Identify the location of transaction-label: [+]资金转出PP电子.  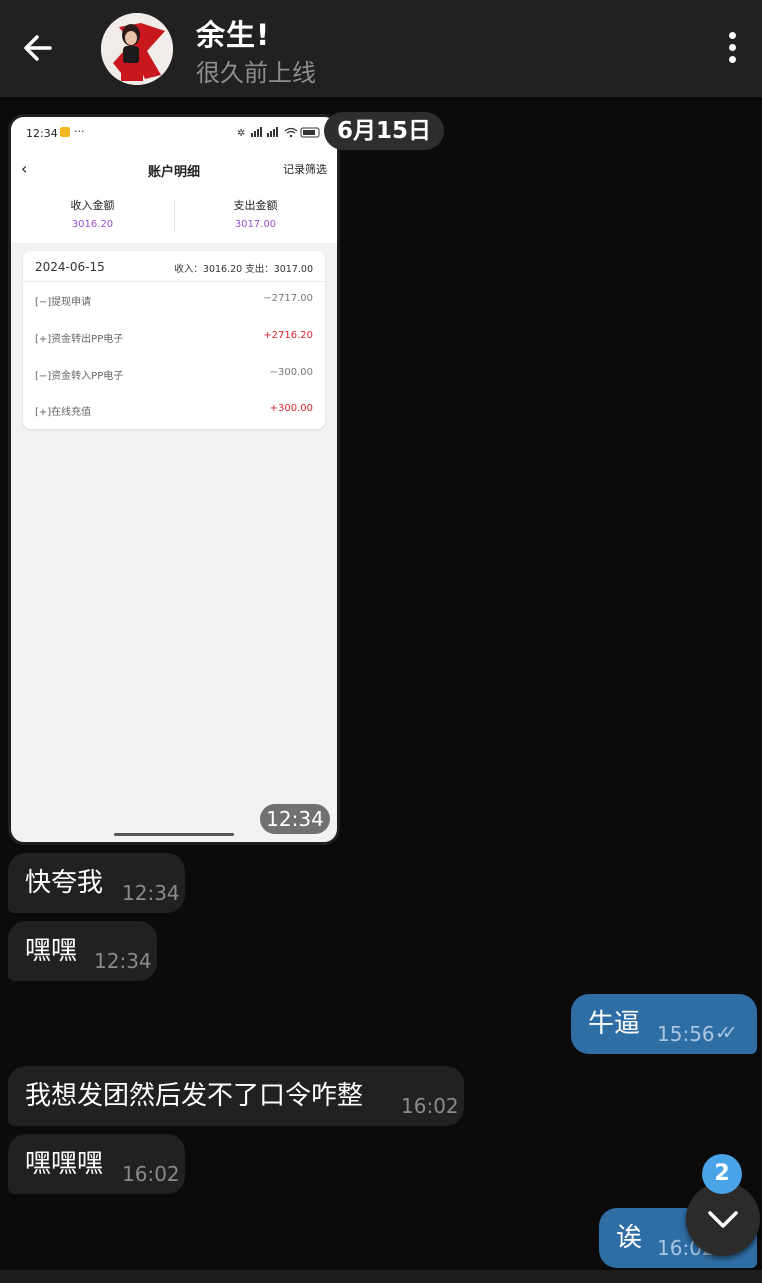
(79, 339).